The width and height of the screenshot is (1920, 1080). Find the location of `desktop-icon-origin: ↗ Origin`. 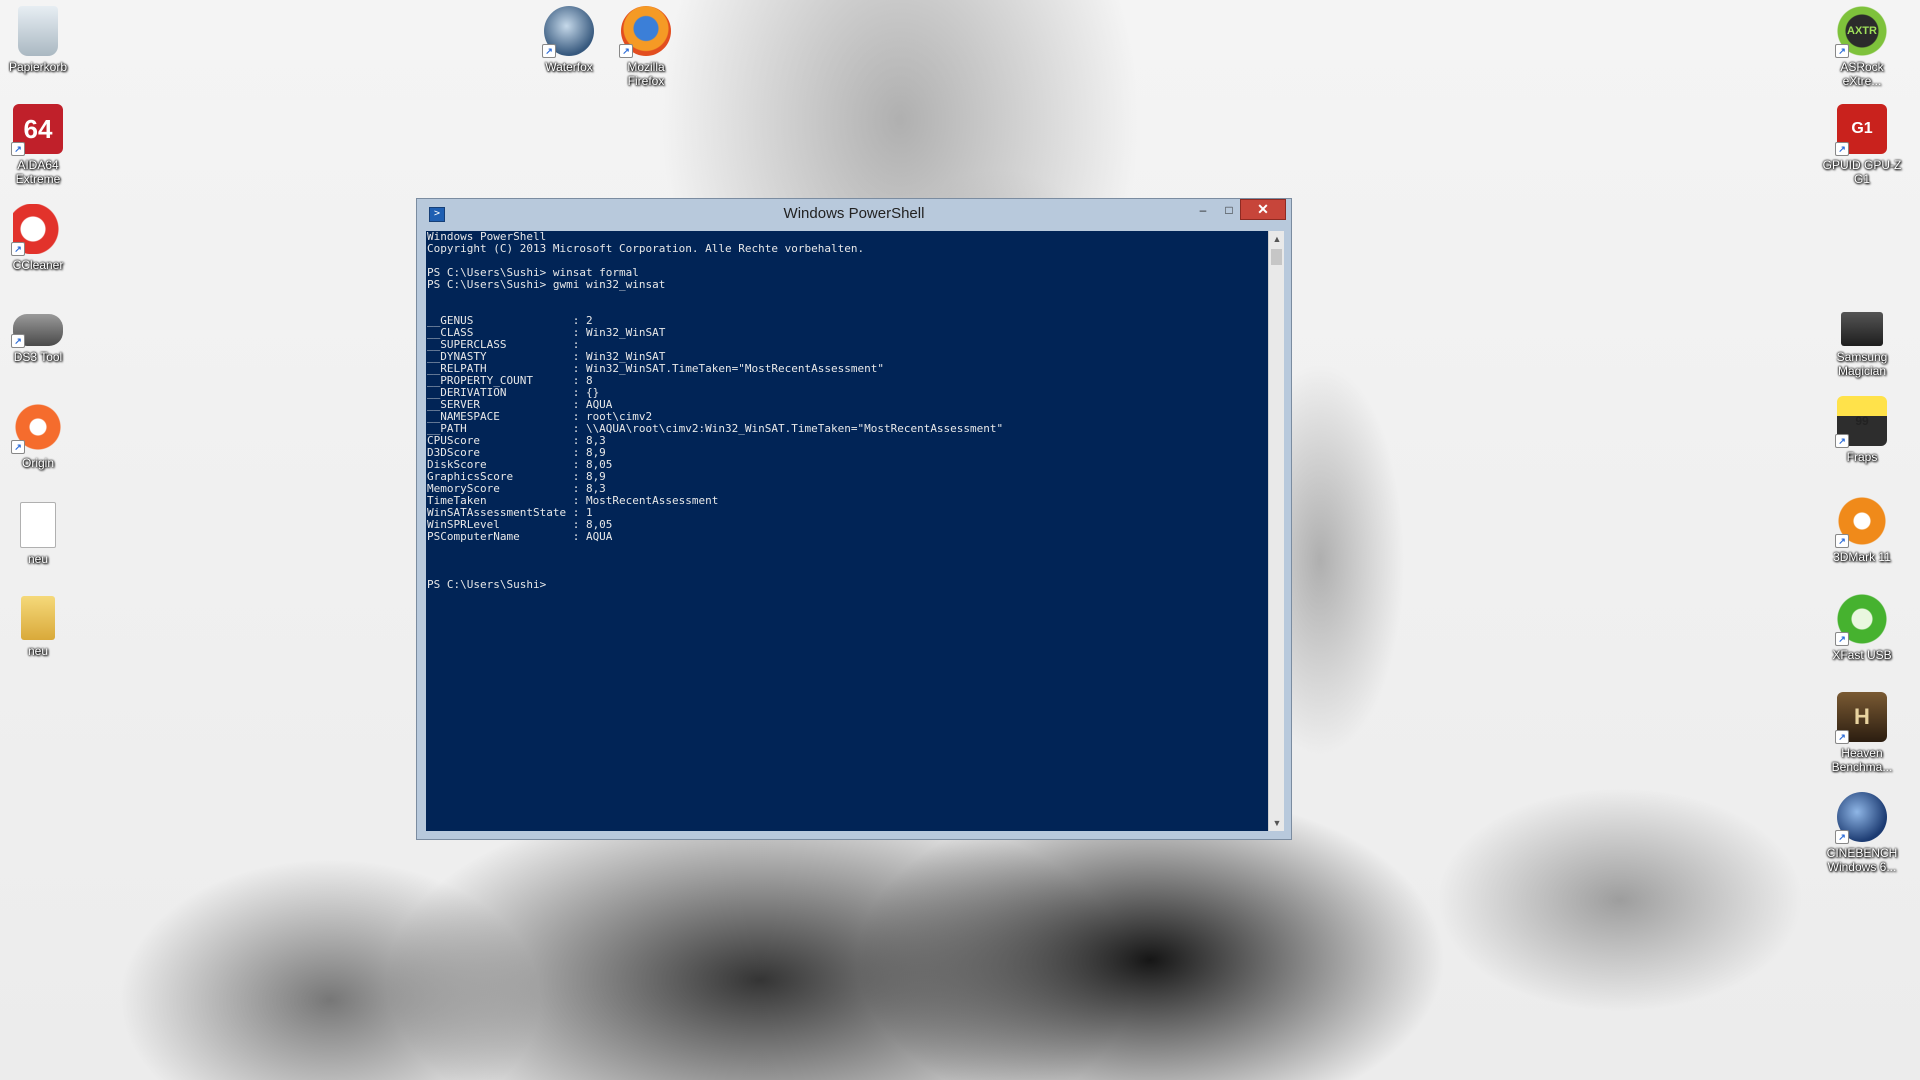

desktop-icon-origin: ↗ Origin is located at coordinates (43, 436).